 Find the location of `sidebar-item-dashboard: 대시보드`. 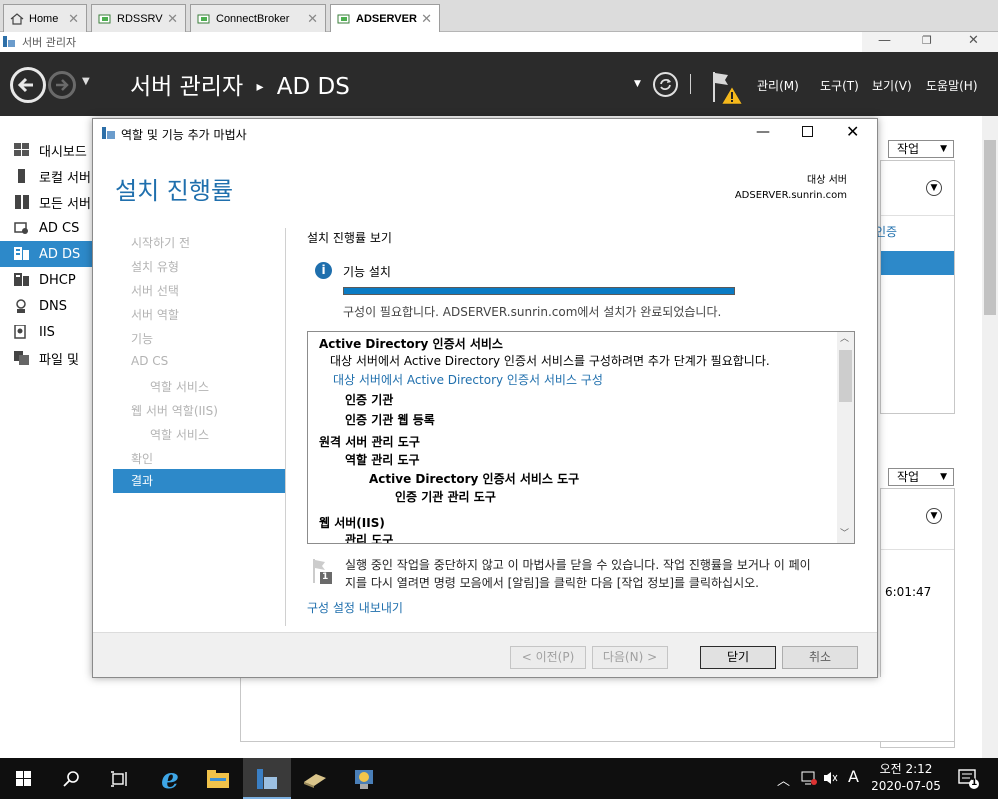

sidebar-item-dashboard: 대시보드 is located at coordinates (47, 150).